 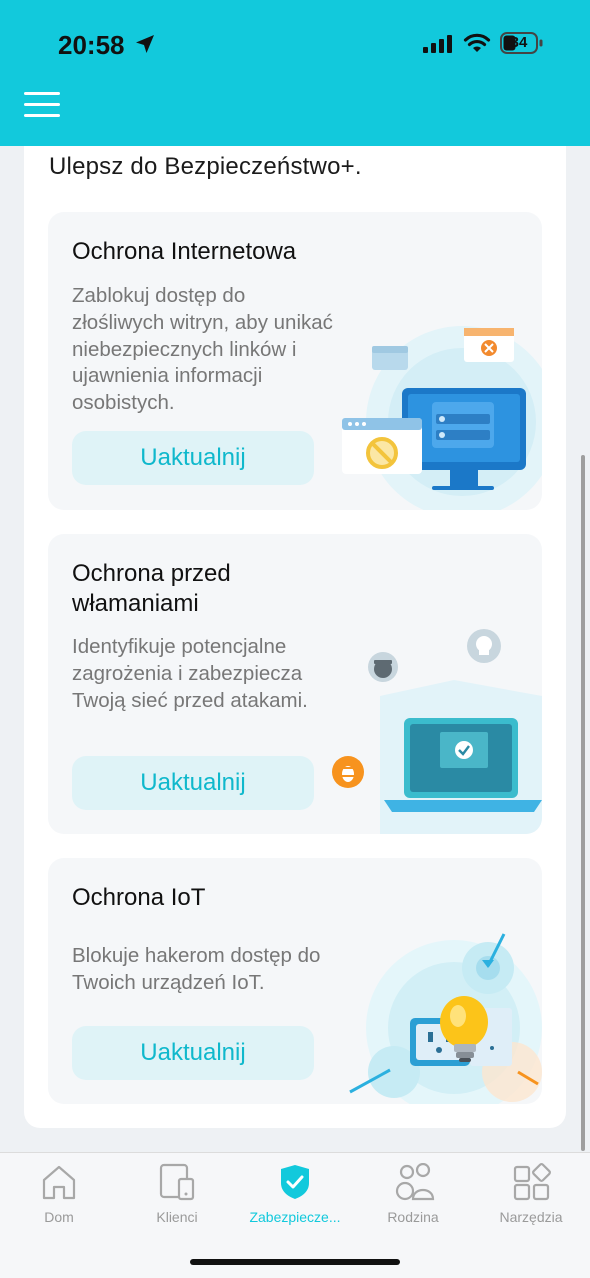 I want to click on feature-title: Ochrona przed włamaniami, so click(x=151, y=588).